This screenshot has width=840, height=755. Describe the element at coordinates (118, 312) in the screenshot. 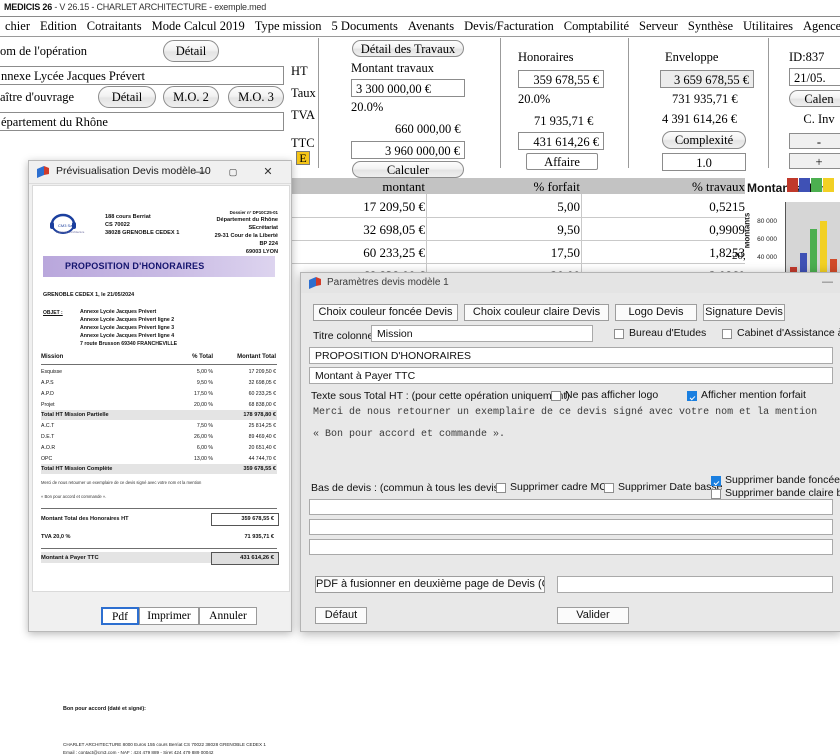

I see `objet-line: Annexe Lycée Jacques Prévert` at that location.